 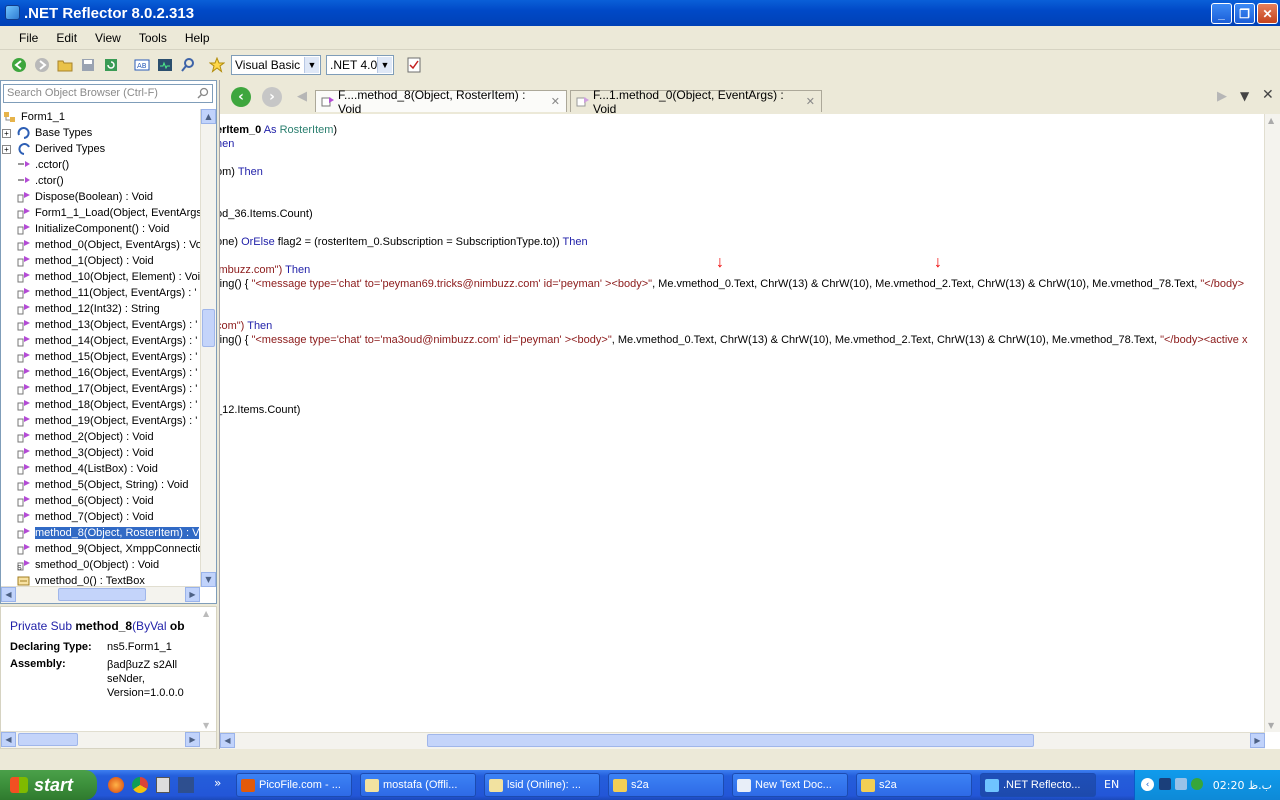 What do you see at coordinates (241, 97) in the screenshot?
I see `back-nav-icon: ‹` at bounding box center [241, 97].